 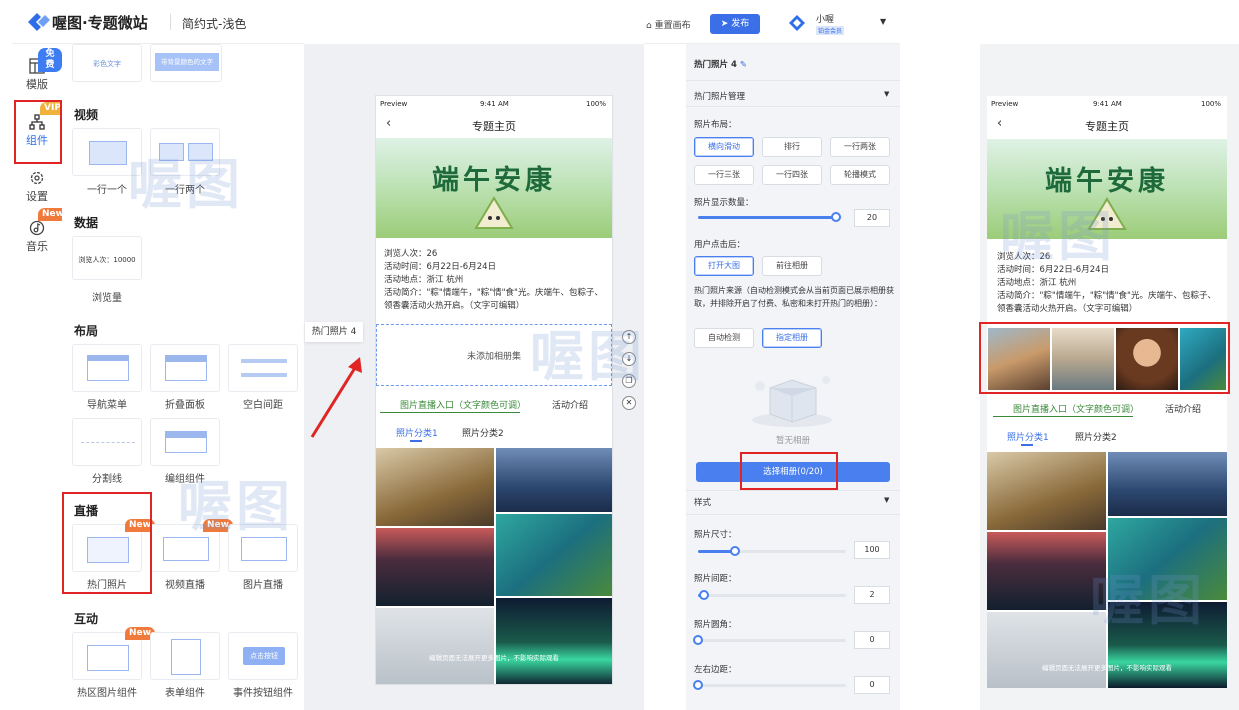 I want to click on user-avatar-icon, so click(x=797, y=23).